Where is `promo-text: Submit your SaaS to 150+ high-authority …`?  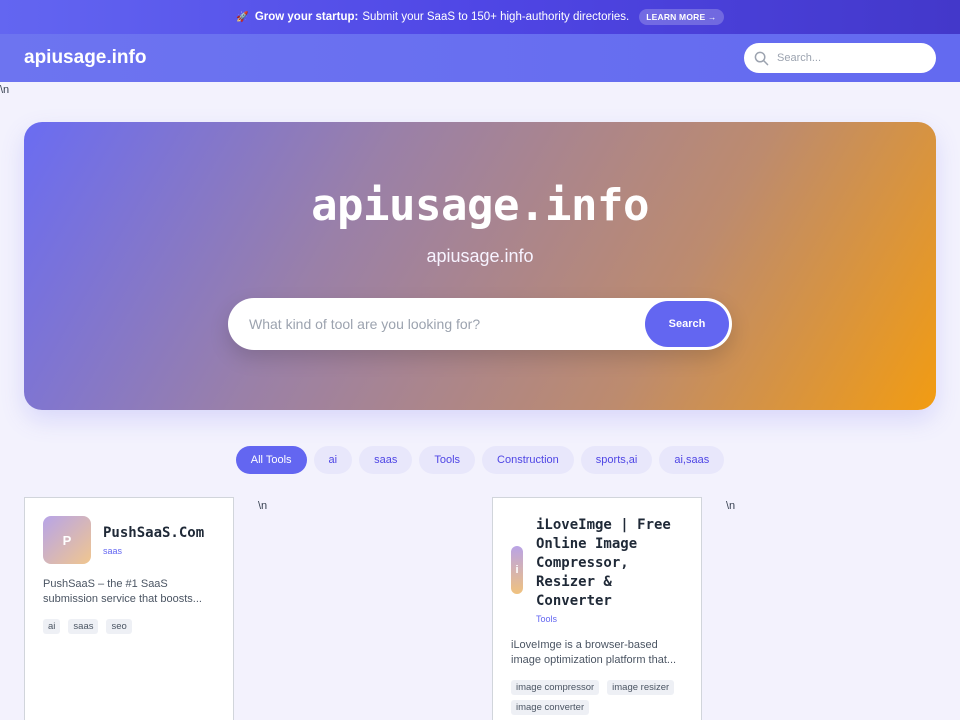 promo-text: Submit your SaaS to 150+ high-authority … is located at coordinates (496, 17).